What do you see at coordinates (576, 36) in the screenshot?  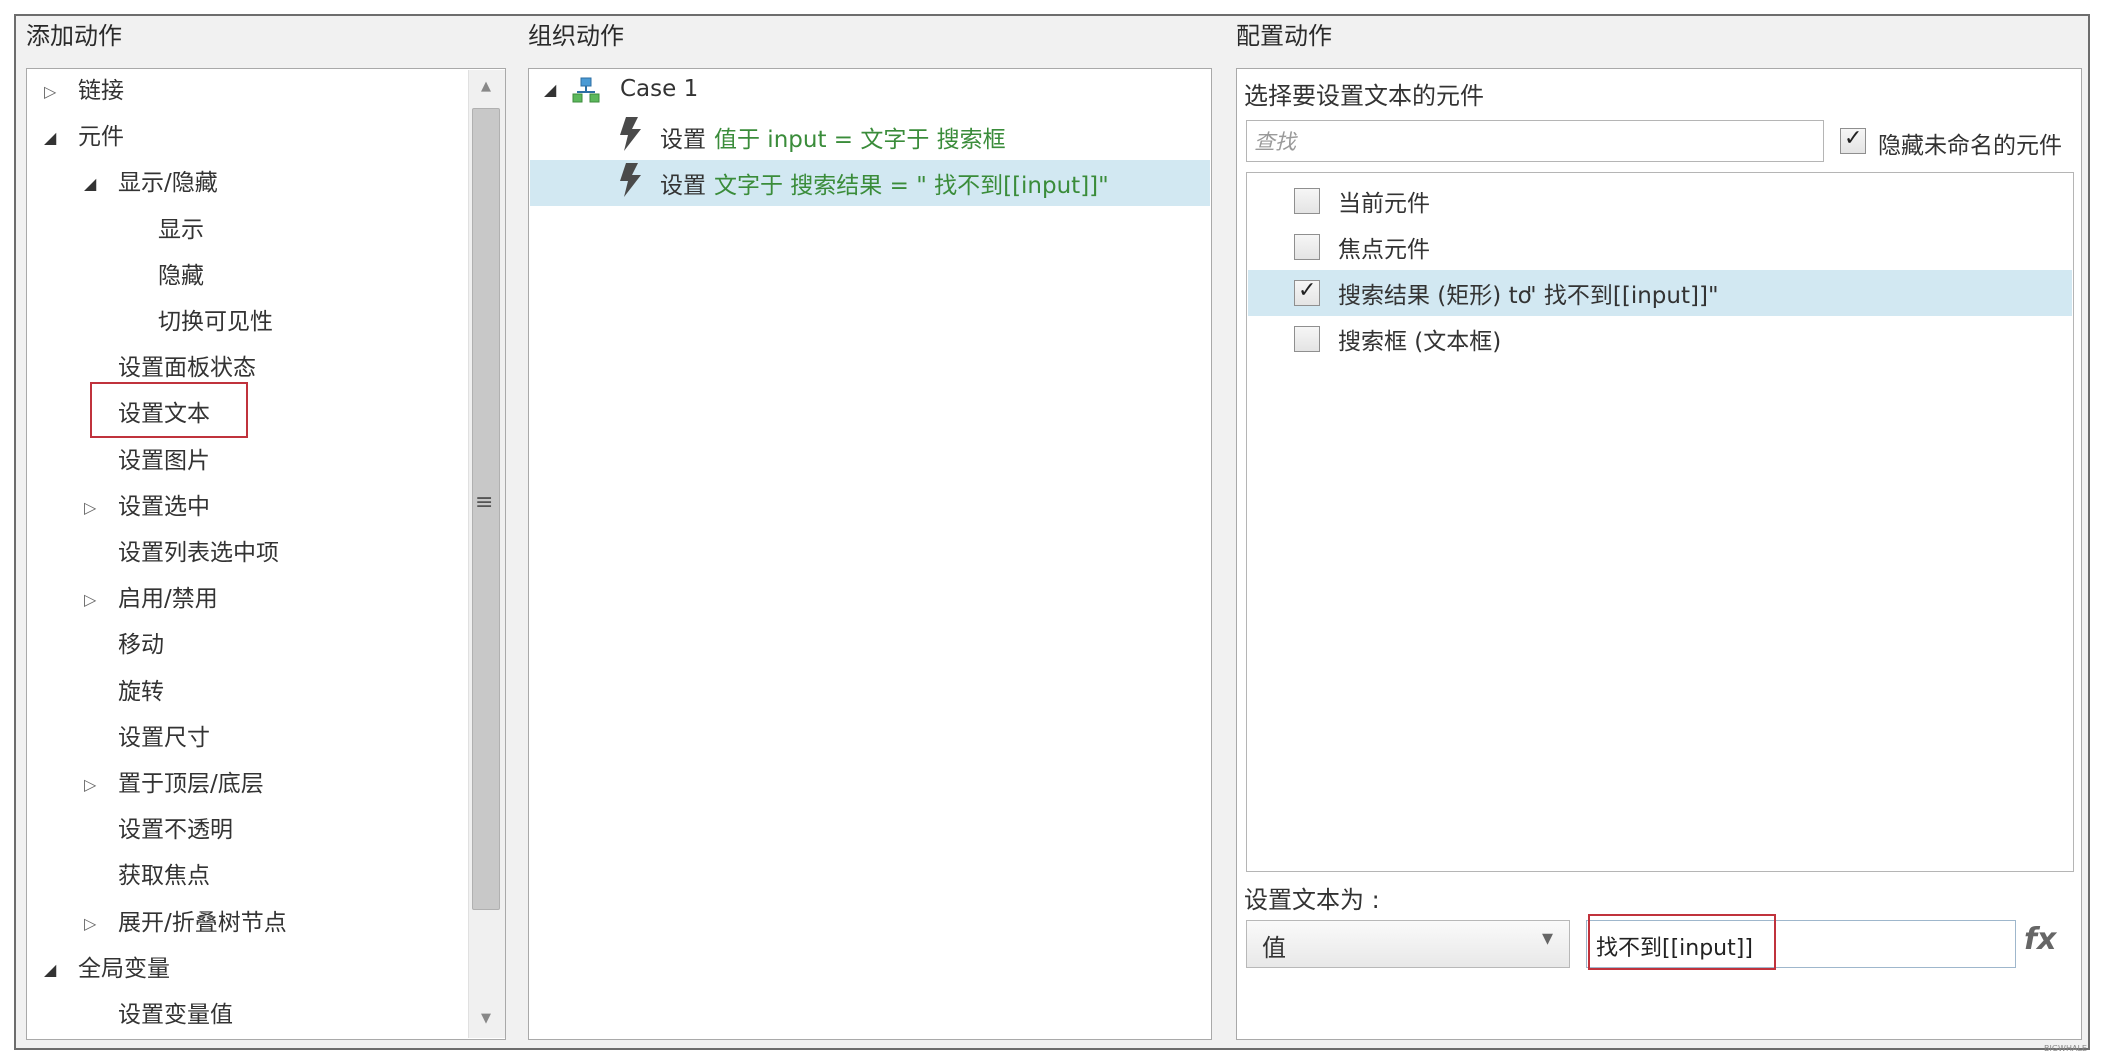 I see `organize-actions-title: 组织动作` at bounding box center [576, 36].